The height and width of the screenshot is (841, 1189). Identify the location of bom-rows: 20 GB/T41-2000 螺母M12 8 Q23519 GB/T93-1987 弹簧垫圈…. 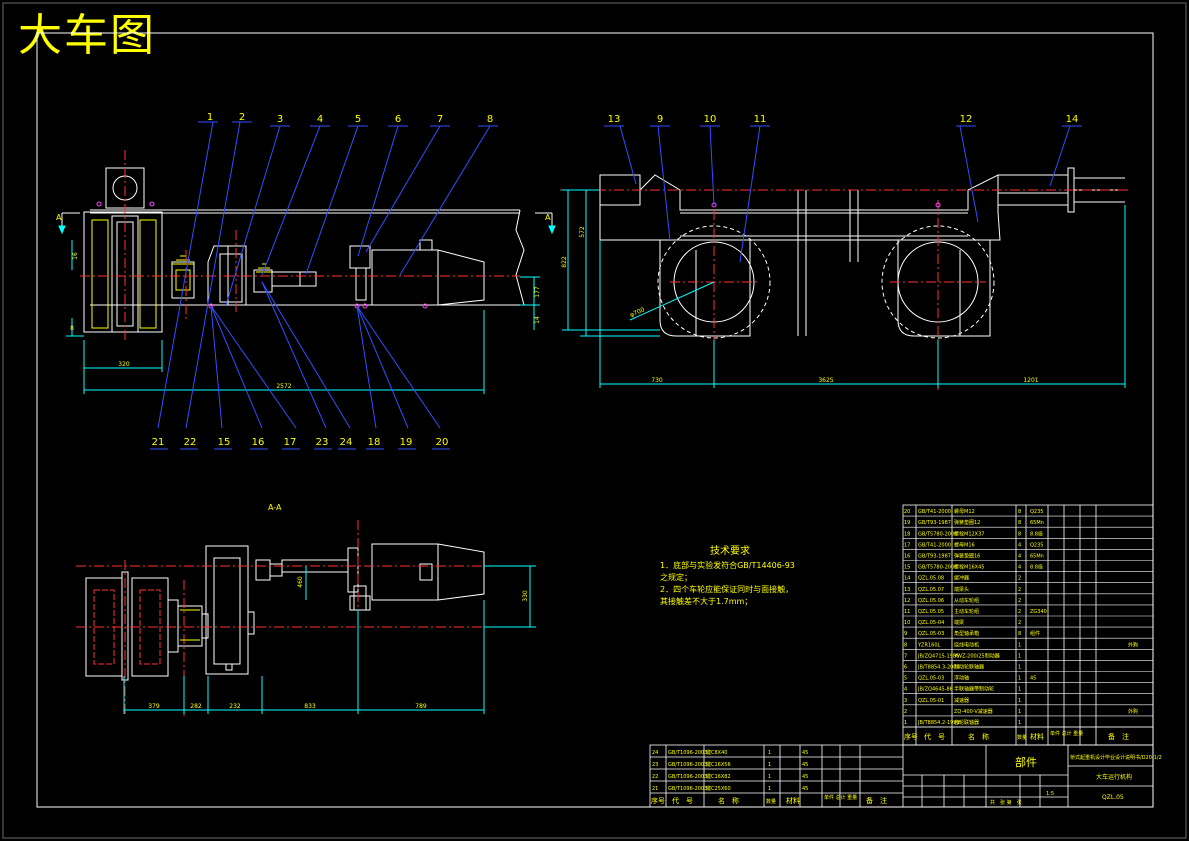
(1028, 618).